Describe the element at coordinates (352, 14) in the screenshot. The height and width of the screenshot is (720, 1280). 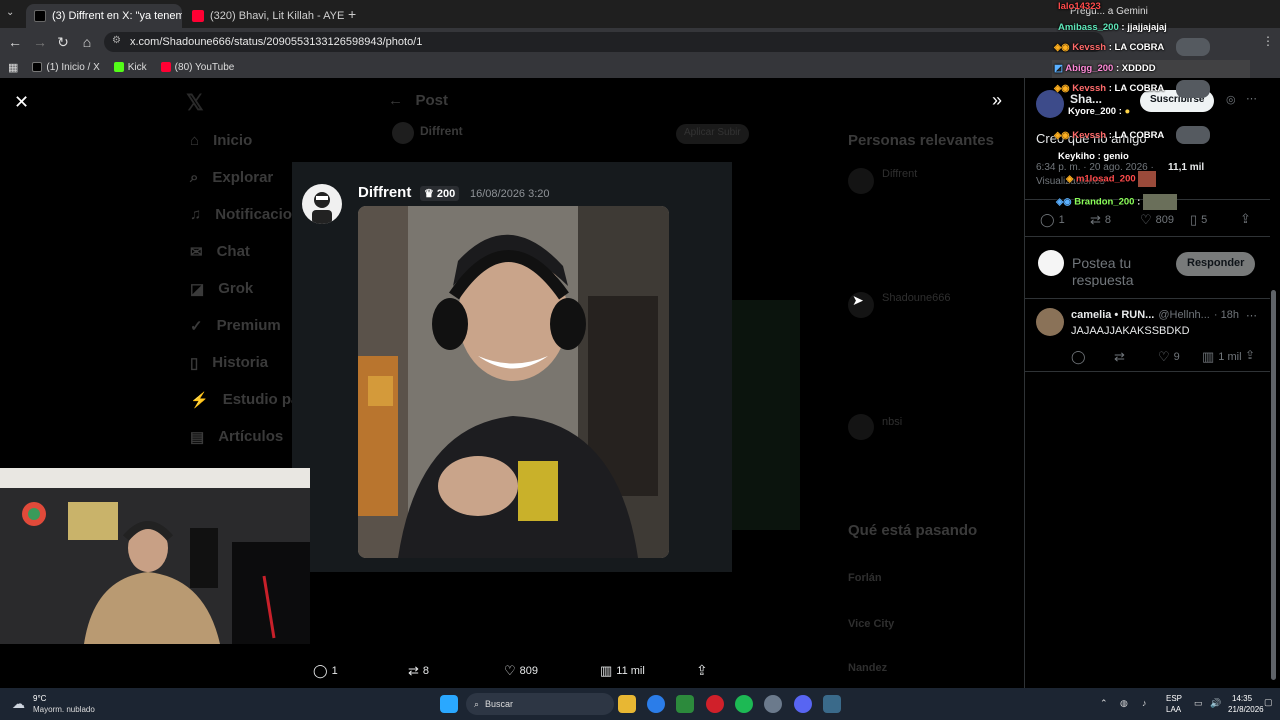
I see `new-tab-icon: +` at that location.